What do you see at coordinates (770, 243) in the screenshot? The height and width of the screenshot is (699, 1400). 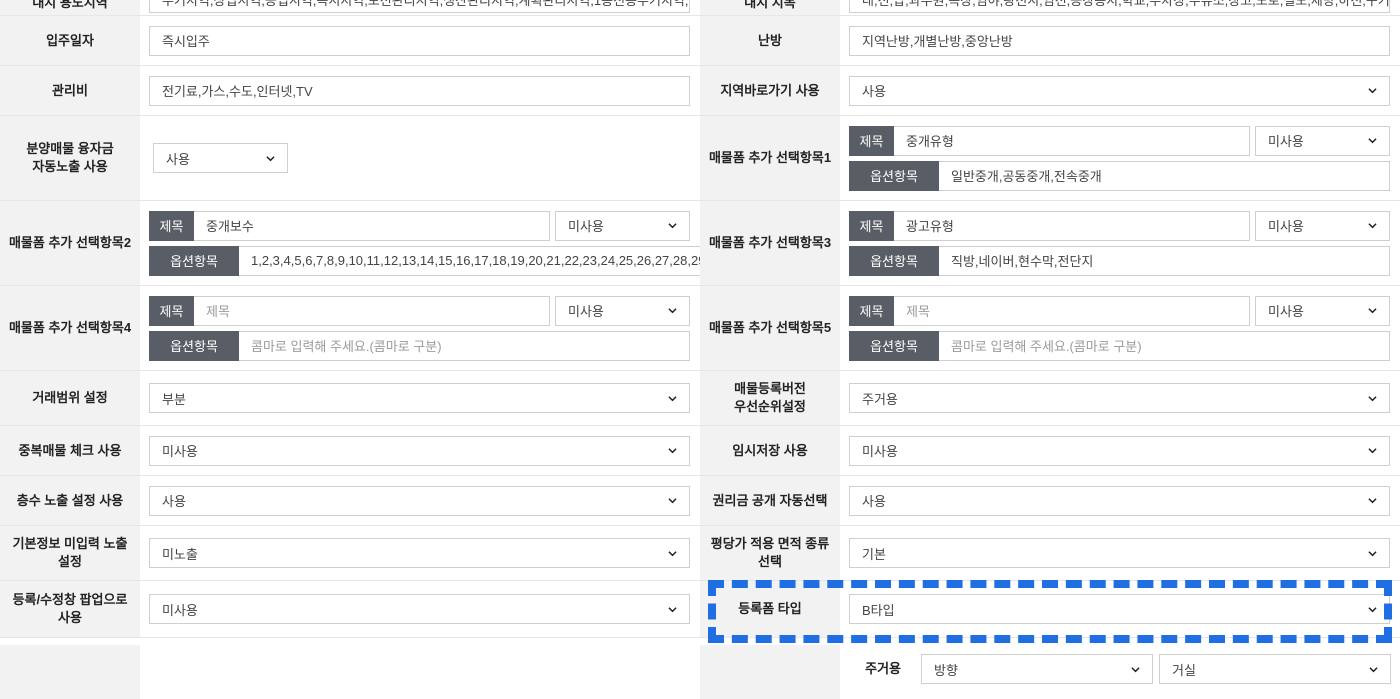 I see `field-label: 매물폼 추가 선택항목3` at bounding box center [770, 243].